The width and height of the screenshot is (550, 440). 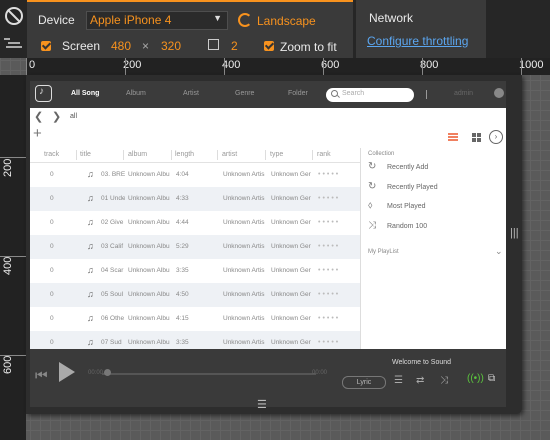 What do you see at coordinates (182, 318) in the screenshot?
I see `cell-length: 4:15` at bounding box center [182, 318].